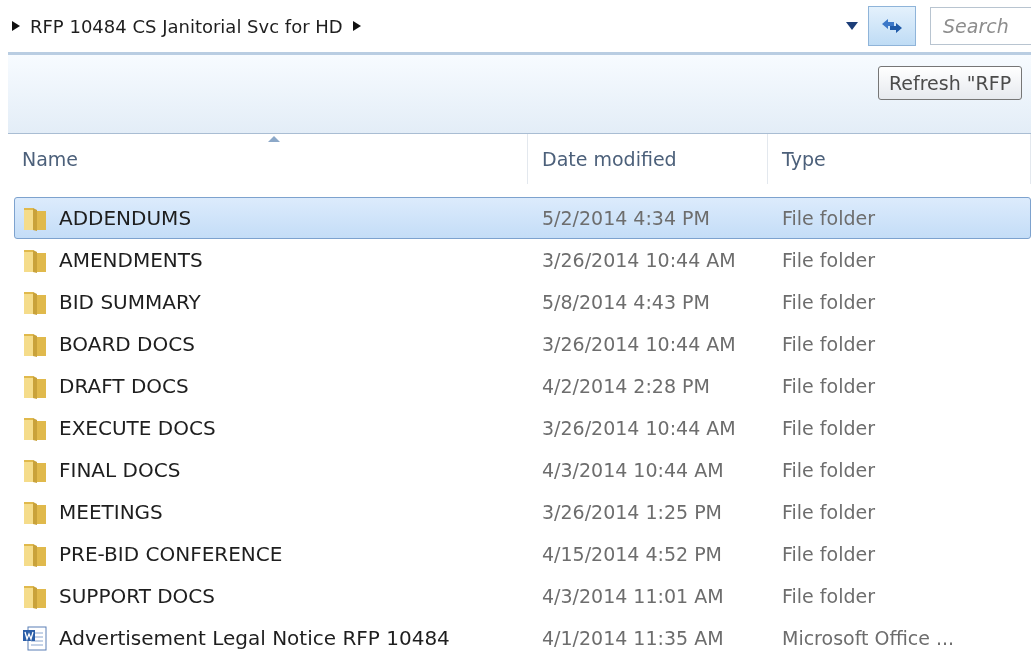  I want to click on file-name: AMENDMENTS, so click(131, 260).